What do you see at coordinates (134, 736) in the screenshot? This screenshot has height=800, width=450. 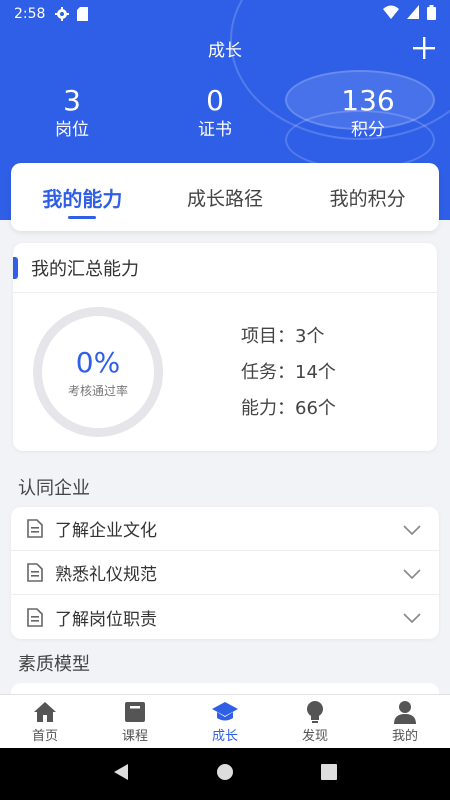 I see `nav-label: 课程` at bounding box center [134, 736].